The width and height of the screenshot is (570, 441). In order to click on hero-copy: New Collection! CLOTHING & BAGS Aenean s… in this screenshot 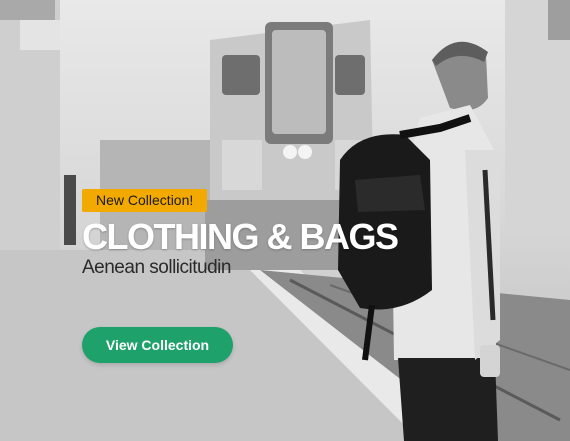, I will do `click(240, 234)`.